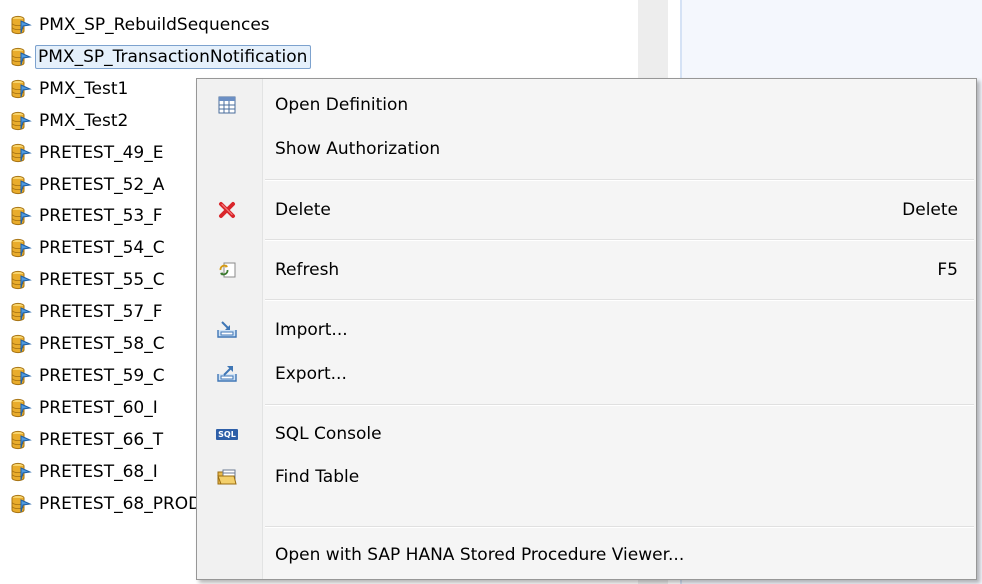 Image resolution: width=982 pixels, height=584 pixels. Describe the element at coordinates (586, 434) in the screenshot. I see `menu-item-sql-console: SQL SQL Console` at that location.